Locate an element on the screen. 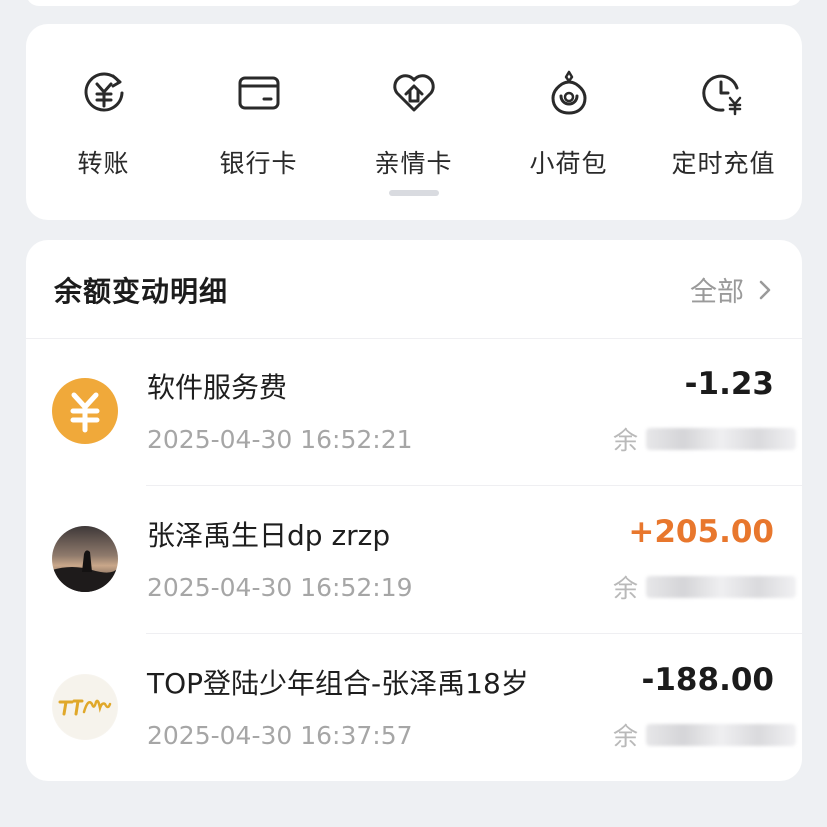  transaction-amount: -188.00 is located at coordinates (708, 680).